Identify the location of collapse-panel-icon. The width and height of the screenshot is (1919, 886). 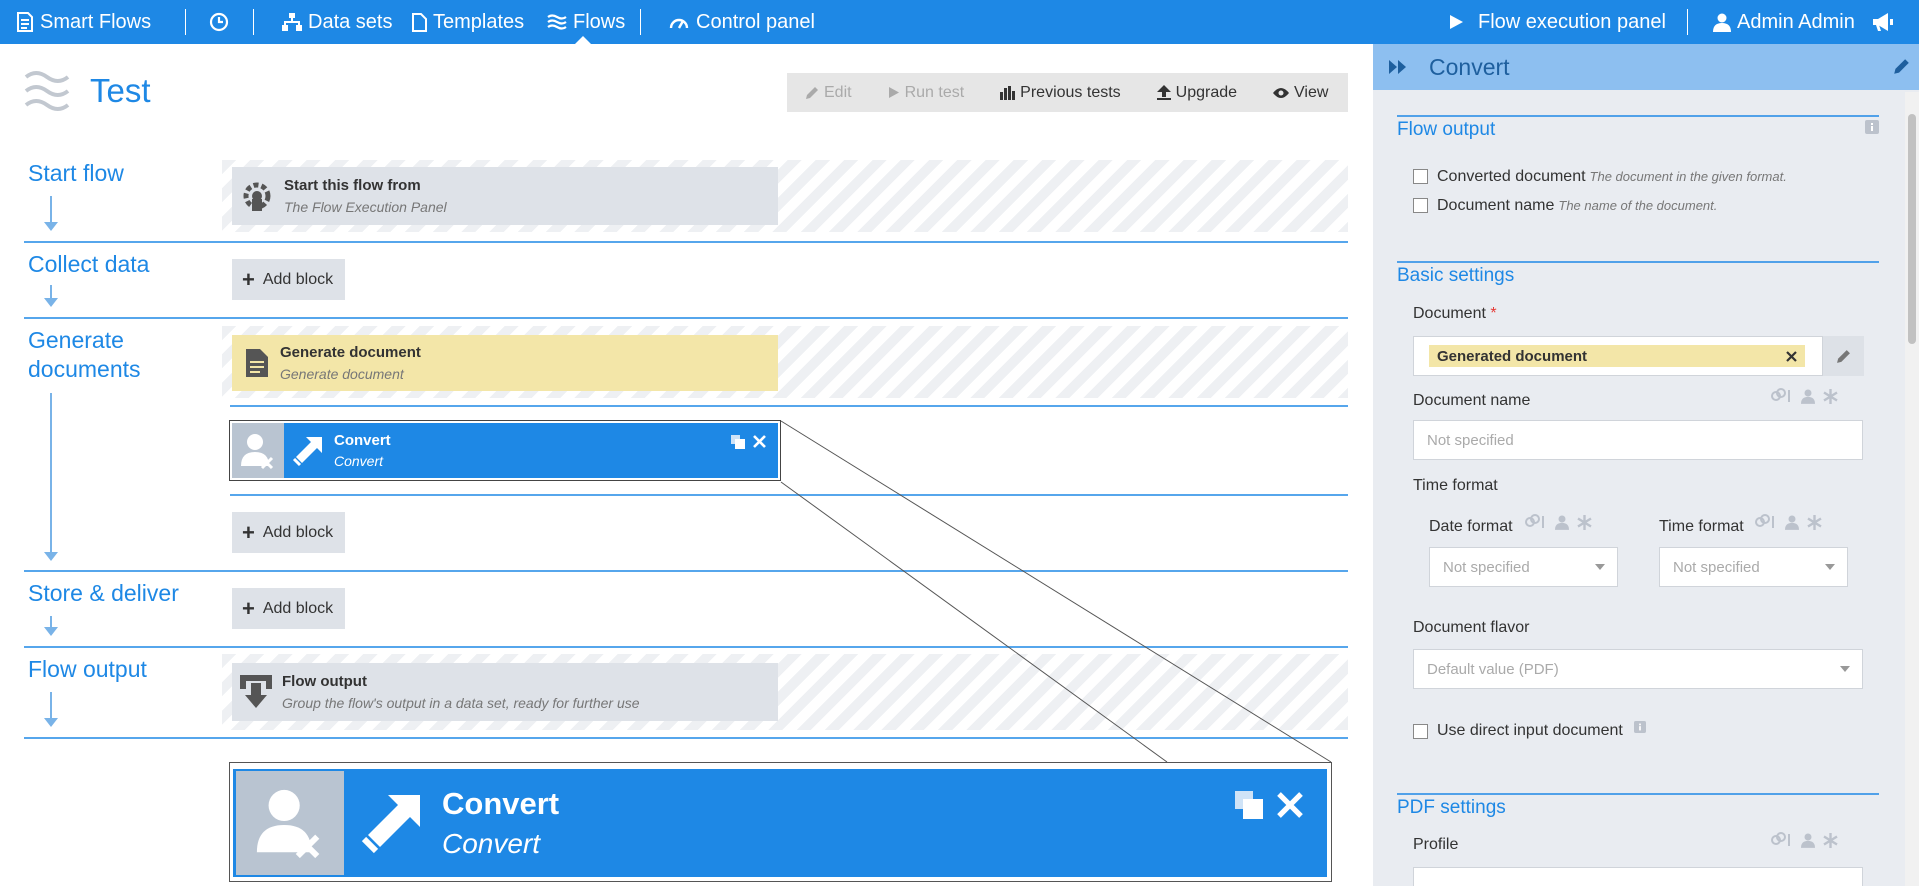
(1398, 67).